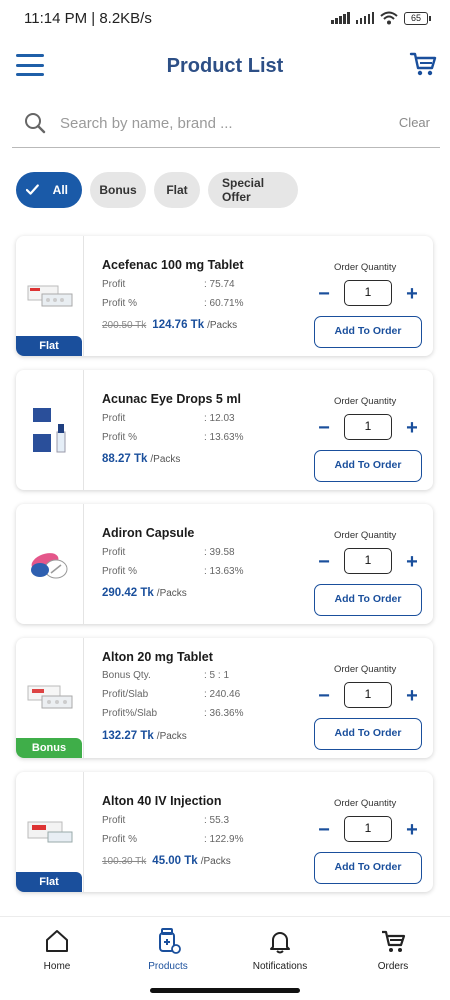 The image size is (450, 1000). What do you see at coordinates (166, 820) in the screenshot?
I see `profit-row: Profit: 55.3` at bounding box center [166, 820].